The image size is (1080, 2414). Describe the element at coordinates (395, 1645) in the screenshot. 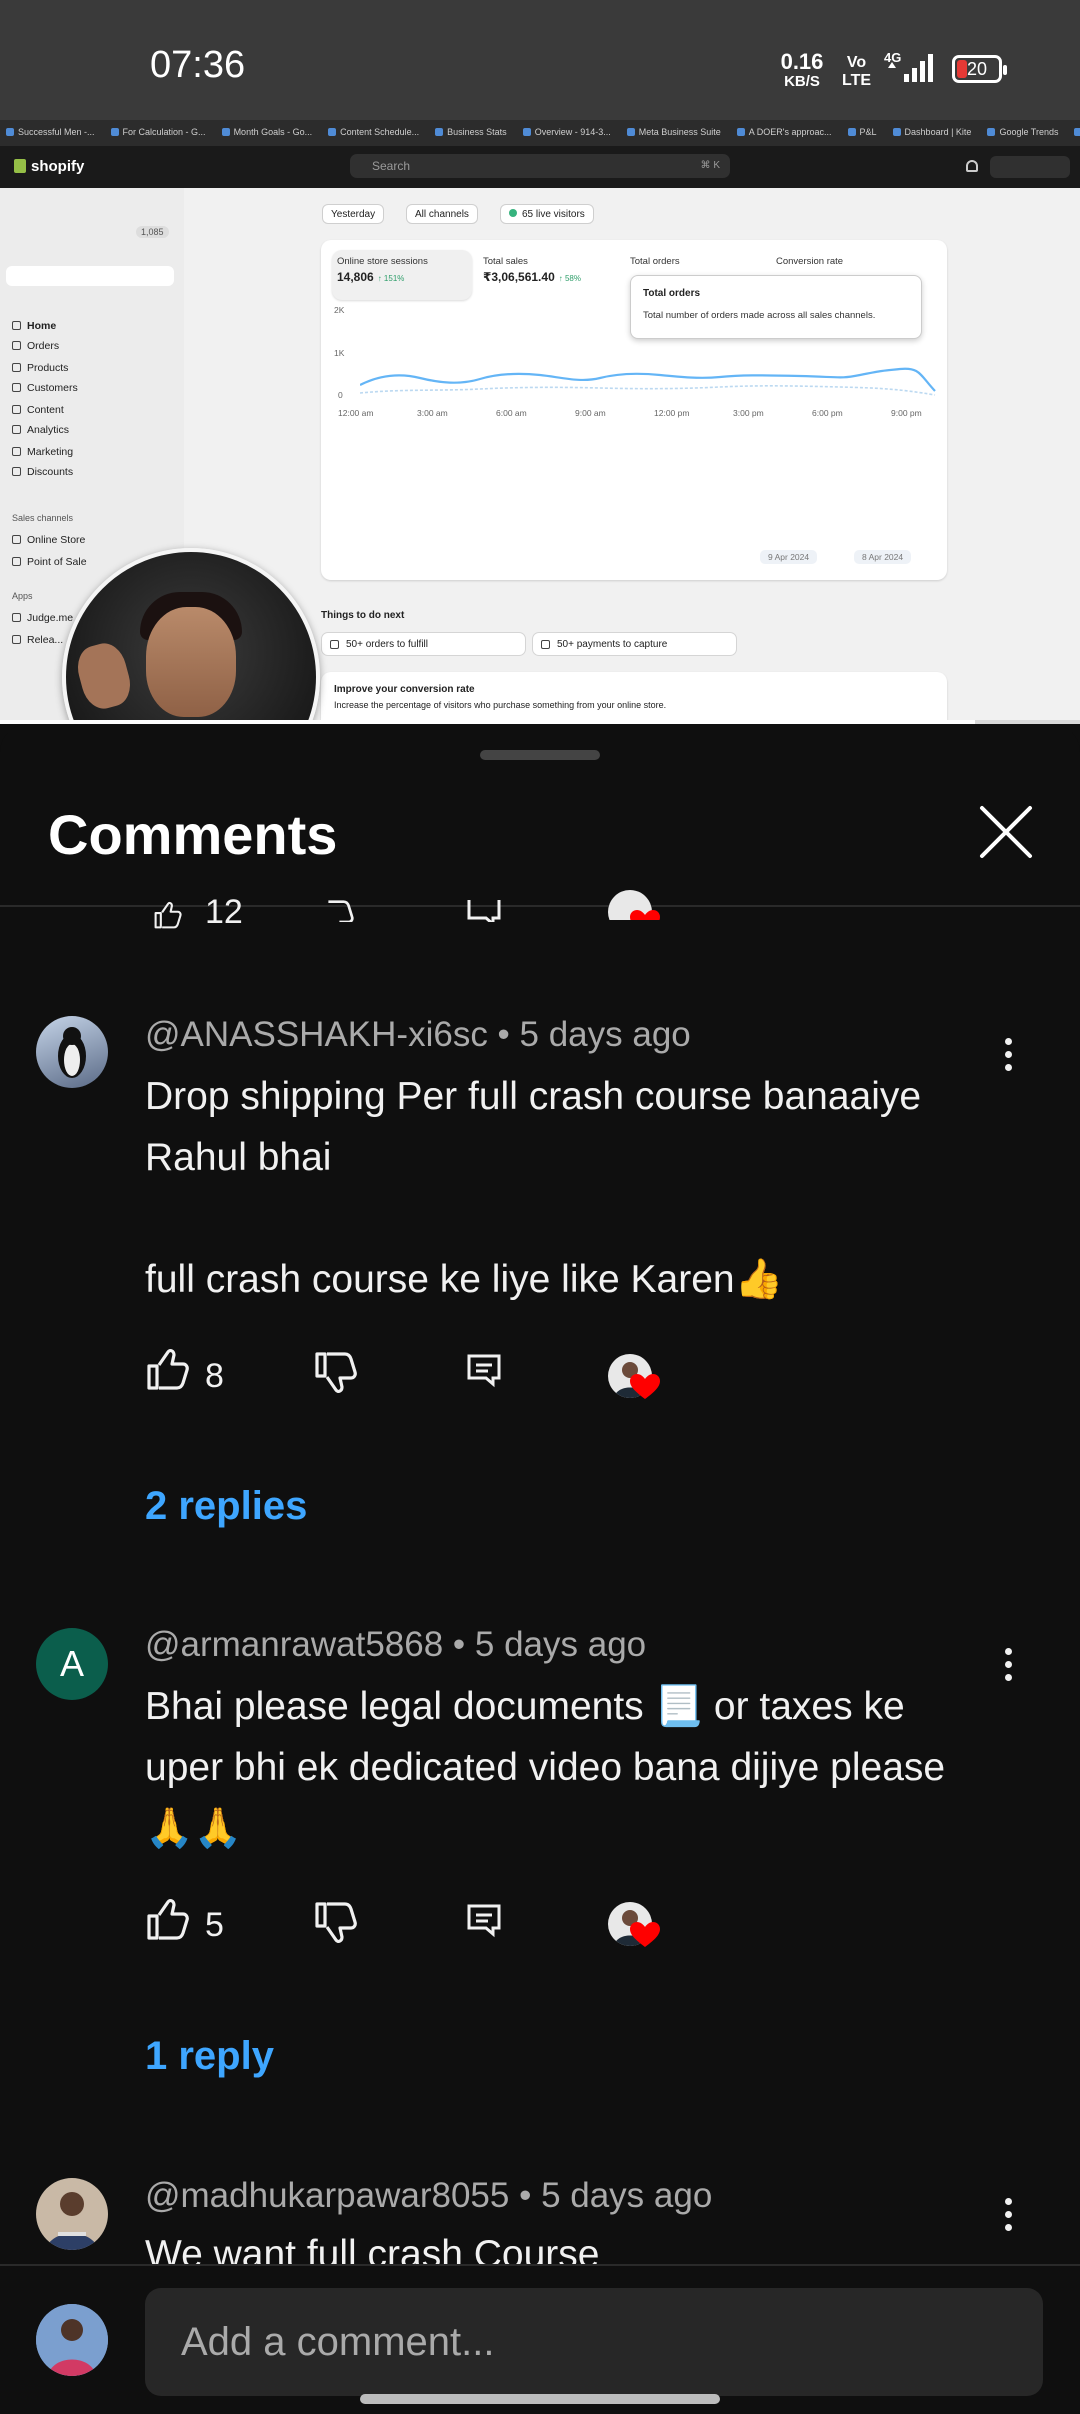

I see `comment-author: @armanrawat5868 • 5 days ago` at that location.